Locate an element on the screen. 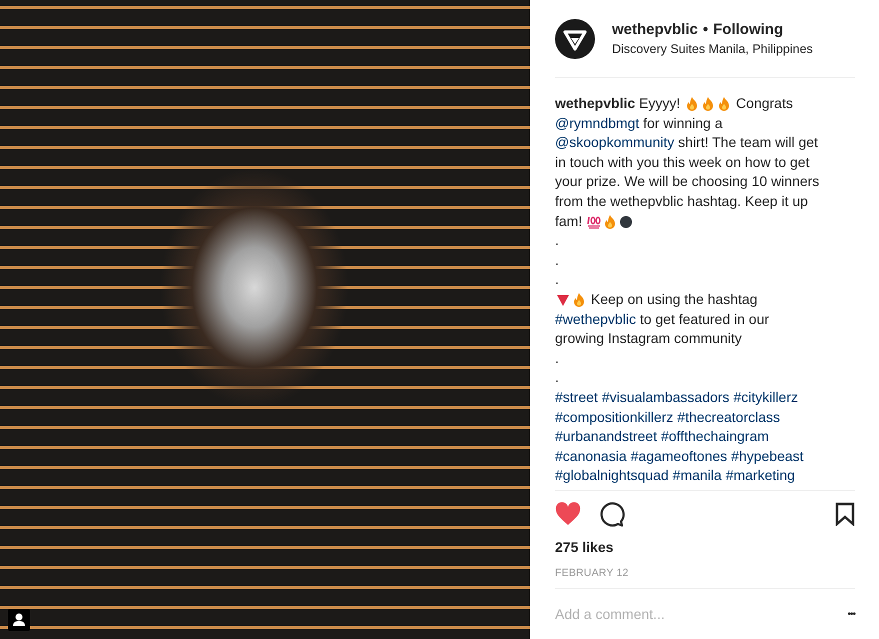 The image size is (879, 639). hashtag-link: #agameoftones is located at coordinates (679, 456).